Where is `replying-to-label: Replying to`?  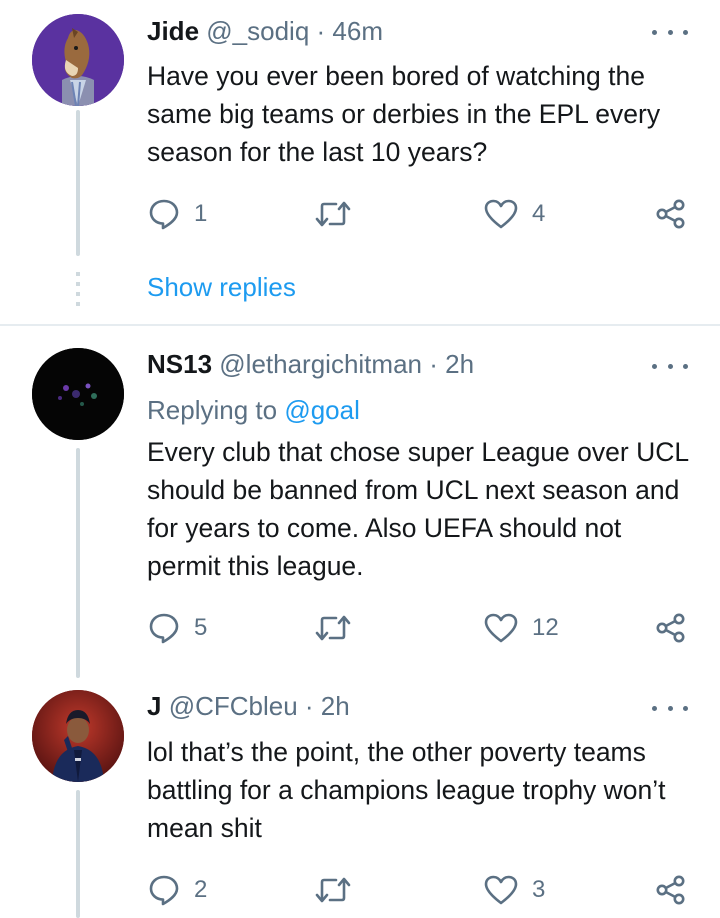
replying-to-label: Replying to is located at coordinates (212, 410).